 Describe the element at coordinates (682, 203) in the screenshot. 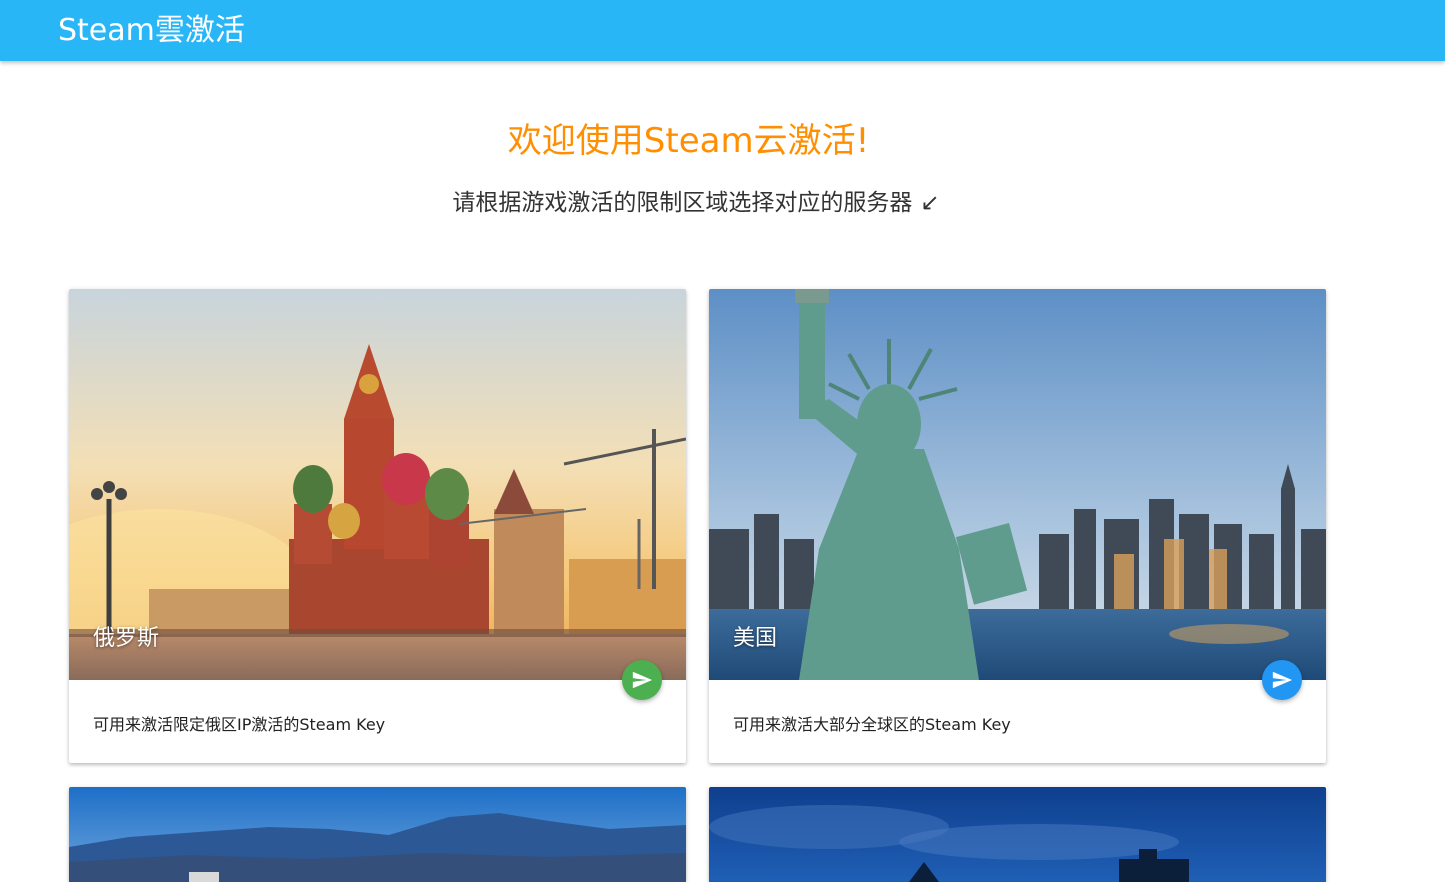

I see `subtitle-text: 请根据游戏激活的限制区域选择对应的服务器` at that location.